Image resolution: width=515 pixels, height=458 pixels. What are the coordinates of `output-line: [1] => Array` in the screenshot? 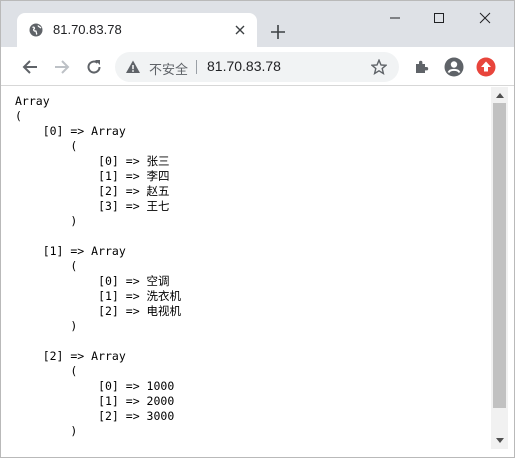 It's located at (70, 251).